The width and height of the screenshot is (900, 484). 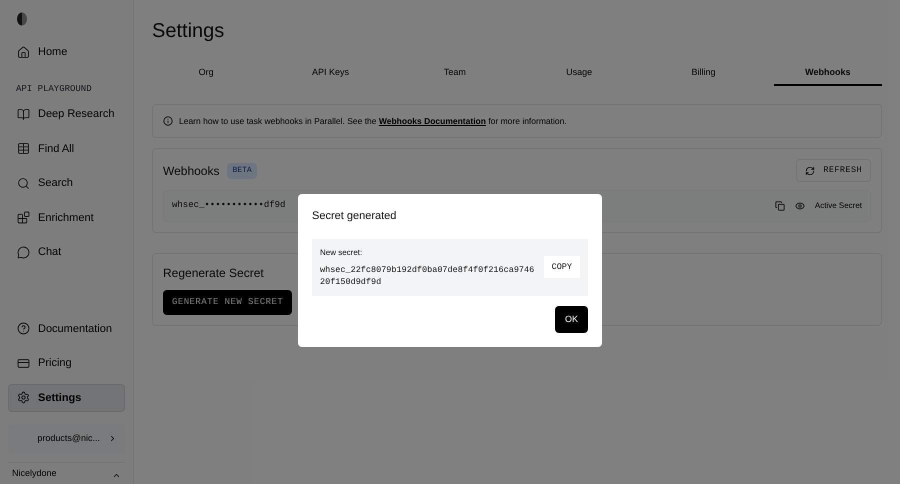 I want to click on help-icon, so click(x=23, y=329).